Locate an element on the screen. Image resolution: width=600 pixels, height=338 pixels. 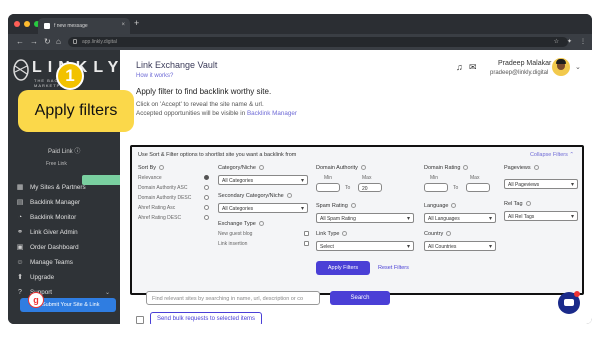
dashboard-icon: ▣ is located at coordinates (20, 247).